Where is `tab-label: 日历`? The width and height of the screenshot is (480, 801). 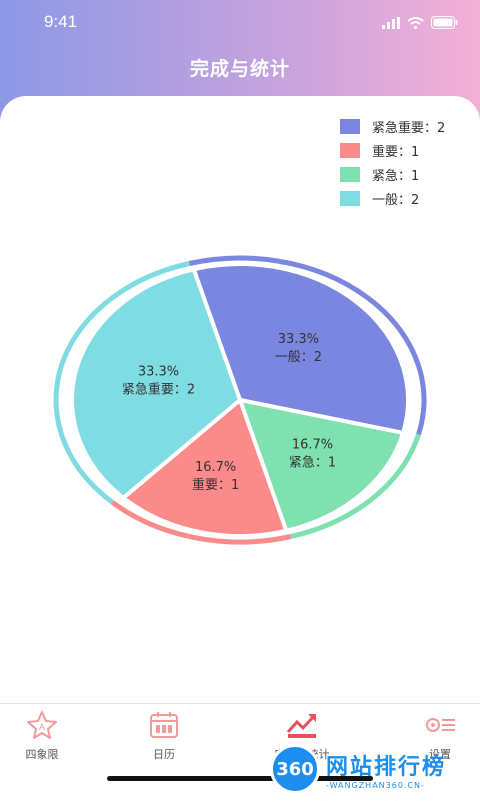
tab-label: 日历 is located at coordinates (164, 754).